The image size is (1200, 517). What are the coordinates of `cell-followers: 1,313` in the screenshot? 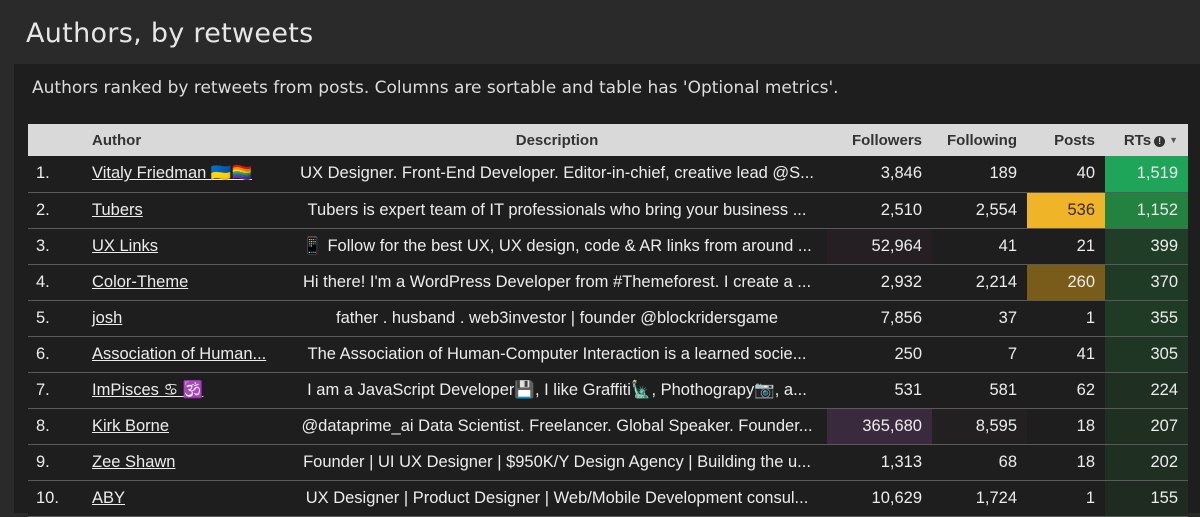 It's located at (879, 462).